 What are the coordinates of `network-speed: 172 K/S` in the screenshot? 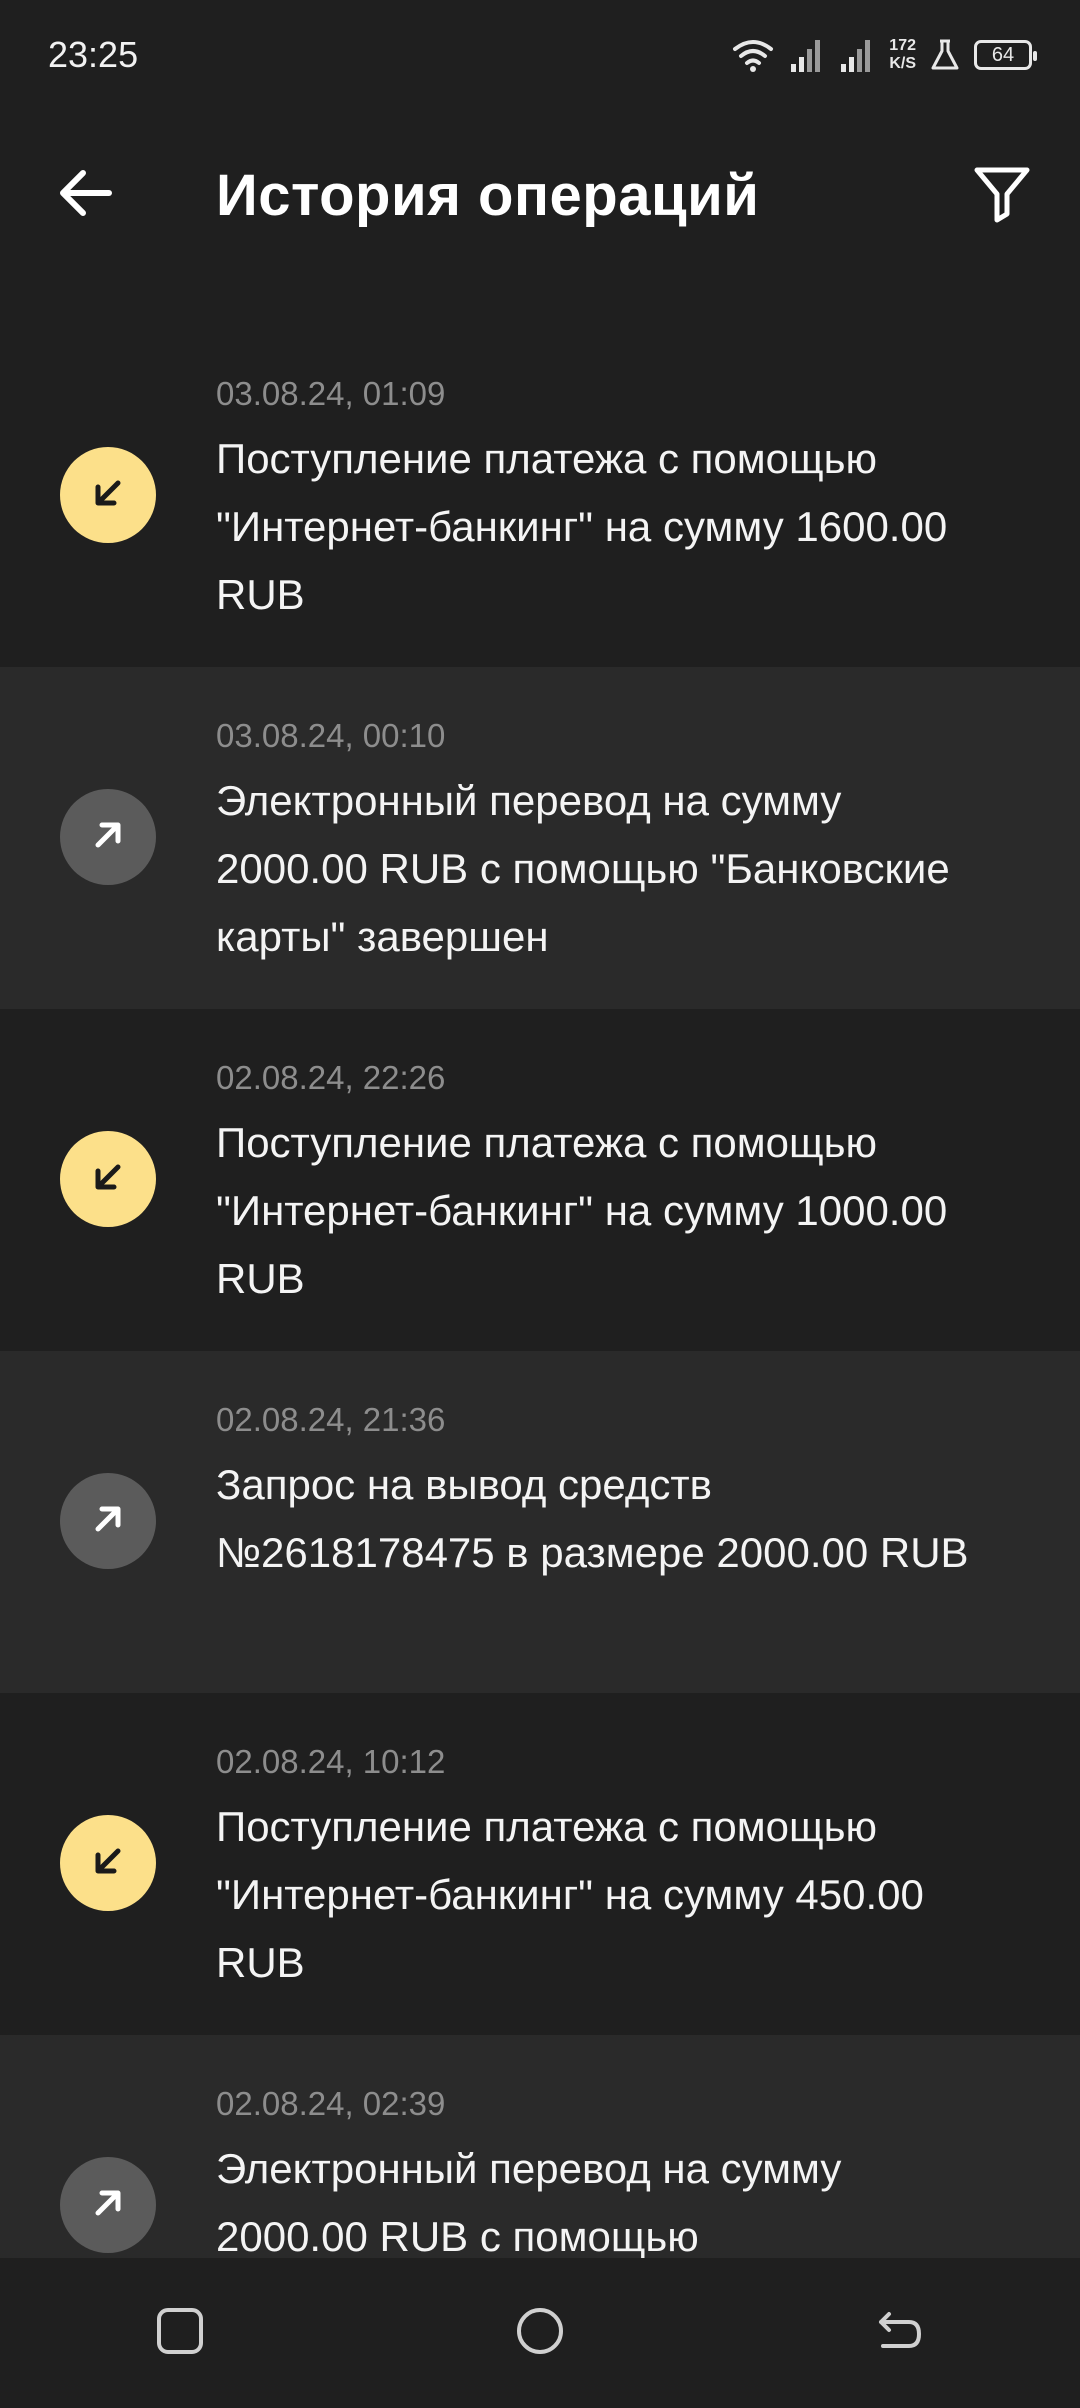 It's located at (902, 55).